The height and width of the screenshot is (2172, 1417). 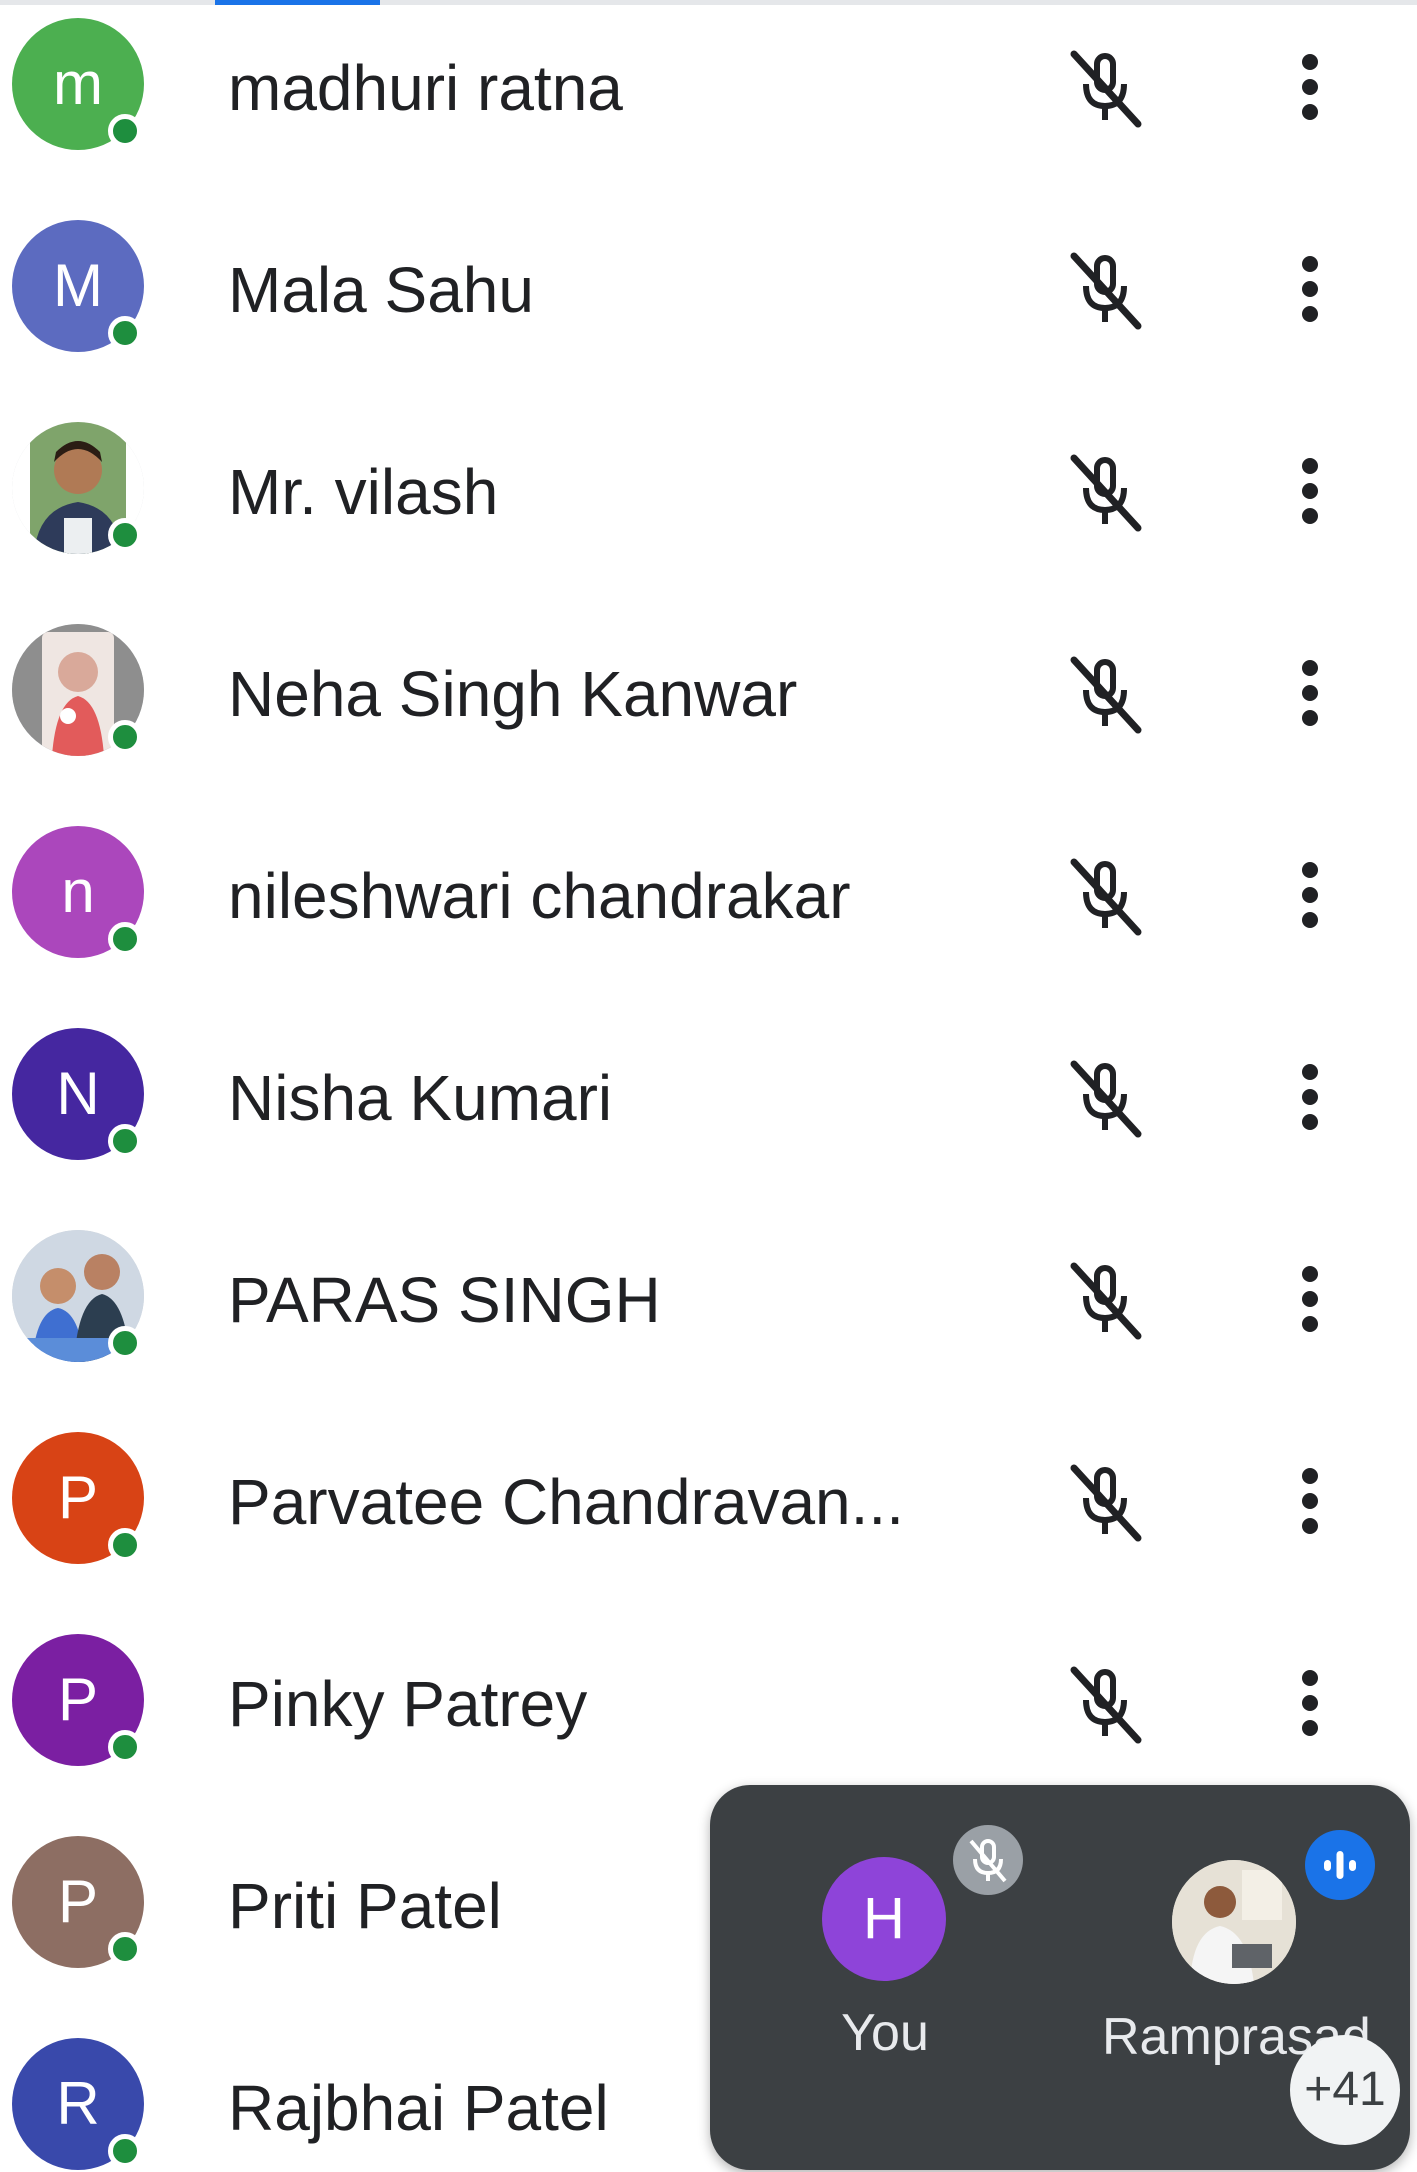 What do you see at coordinates (885, 2033) in the screenshot?
I see `self-label: You` at bounding box center [885, 2033].